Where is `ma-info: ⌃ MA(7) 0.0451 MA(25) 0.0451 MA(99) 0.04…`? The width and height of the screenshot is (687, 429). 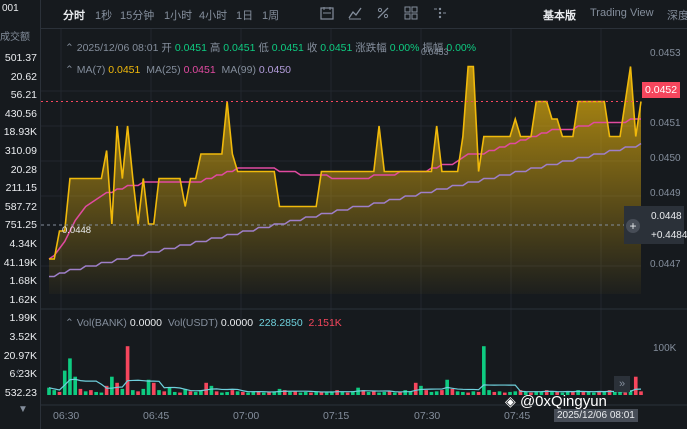
ma-info: ⌃ MA(7) 0.0451 MA(25) 0.0451 MA(99) 0.04… is located at coordinates (178, 70).